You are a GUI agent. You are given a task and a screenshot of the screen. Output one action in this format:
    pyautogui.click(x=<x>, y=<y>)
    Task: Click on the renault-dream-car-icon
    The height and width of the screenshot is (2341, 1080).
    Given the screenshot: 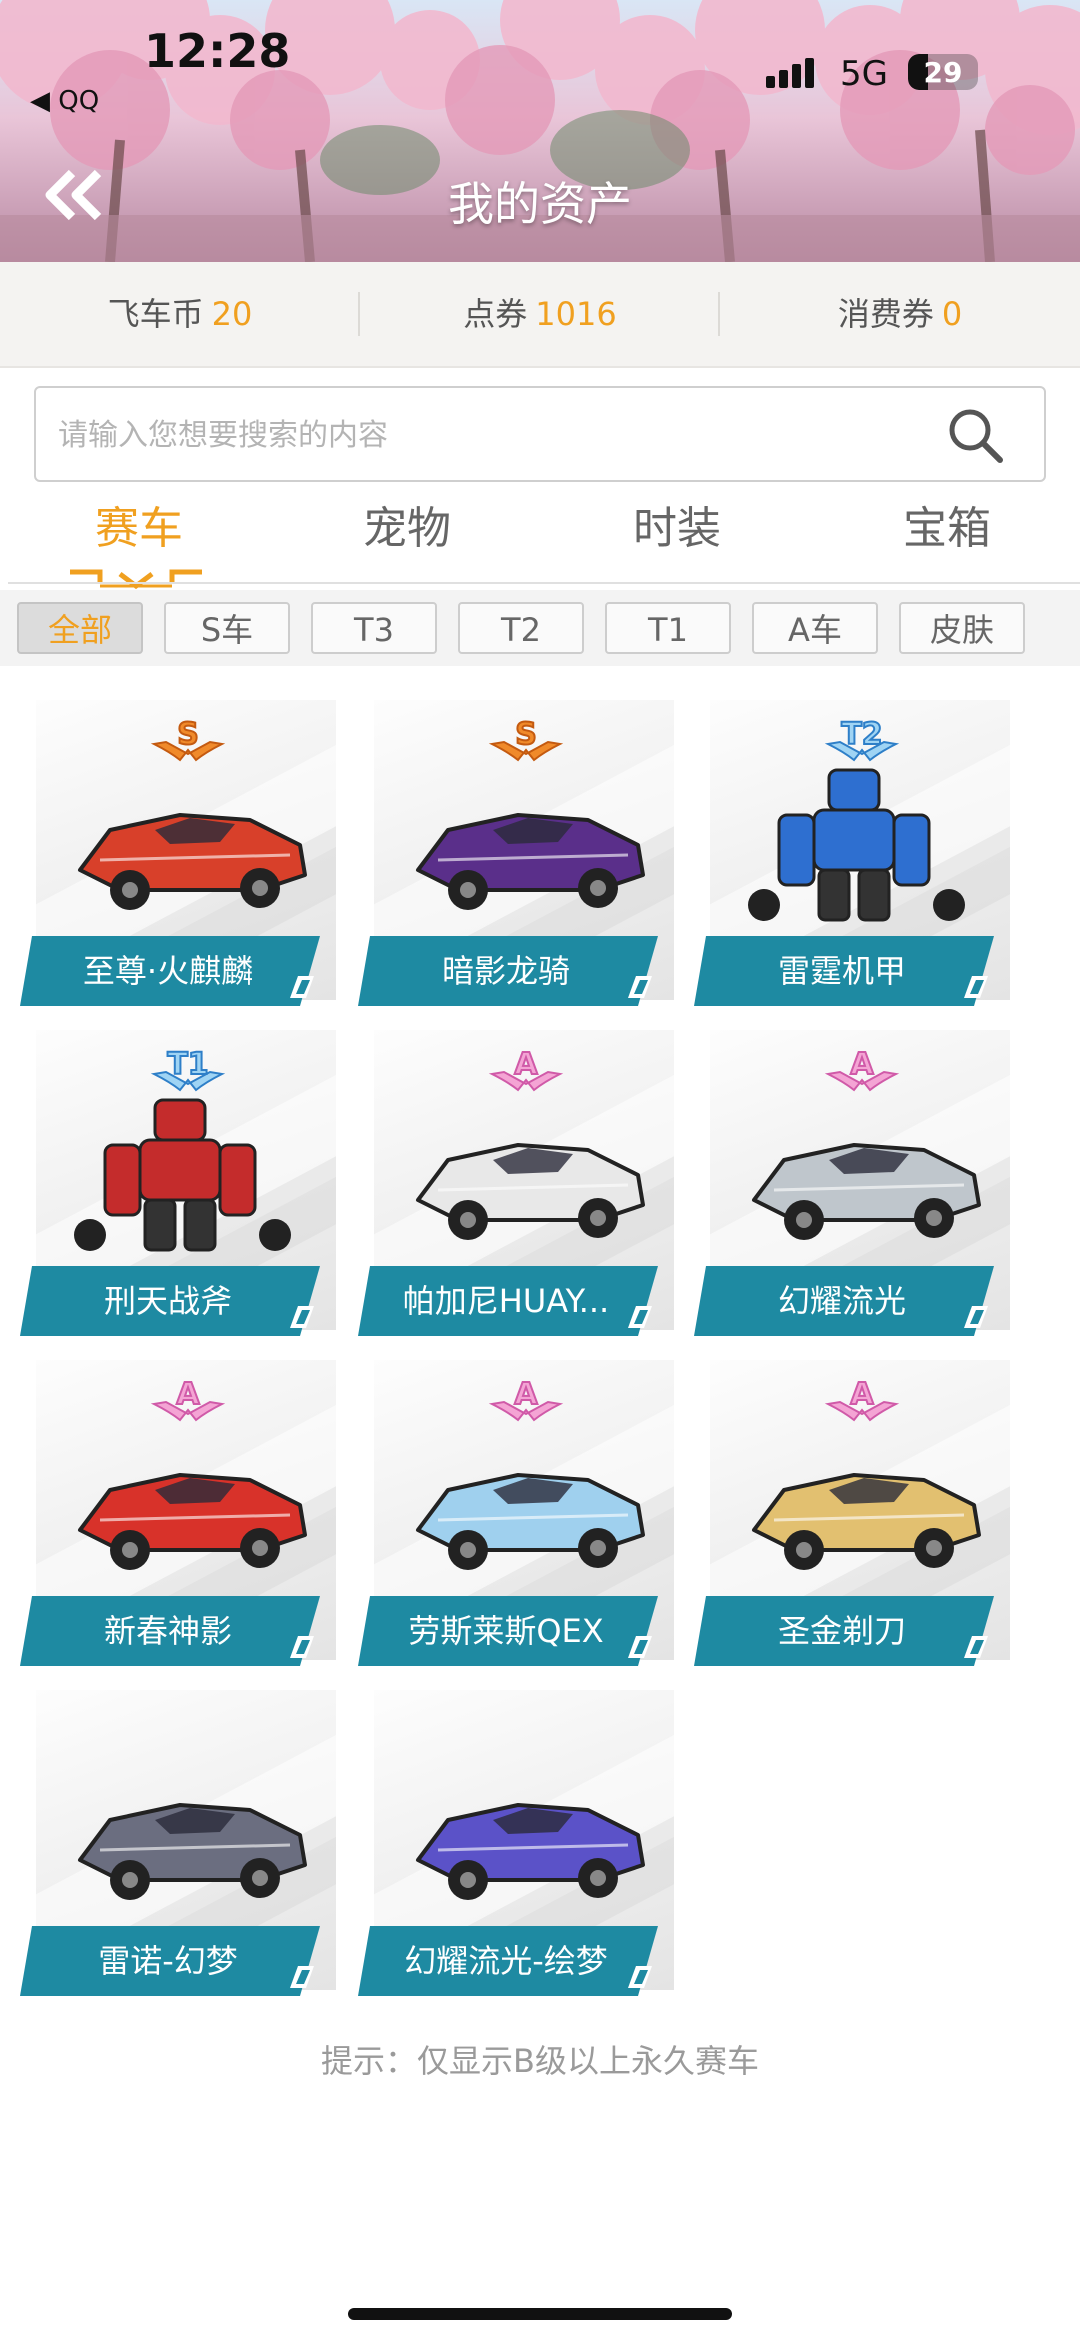 What is the action you would take?
    pyautogui.click(x=192, y=1851)
    